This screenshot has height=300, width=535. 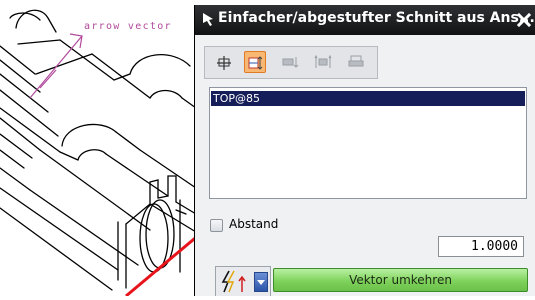 I want to click on vector-picker-icon, so click(x=233, y=281).